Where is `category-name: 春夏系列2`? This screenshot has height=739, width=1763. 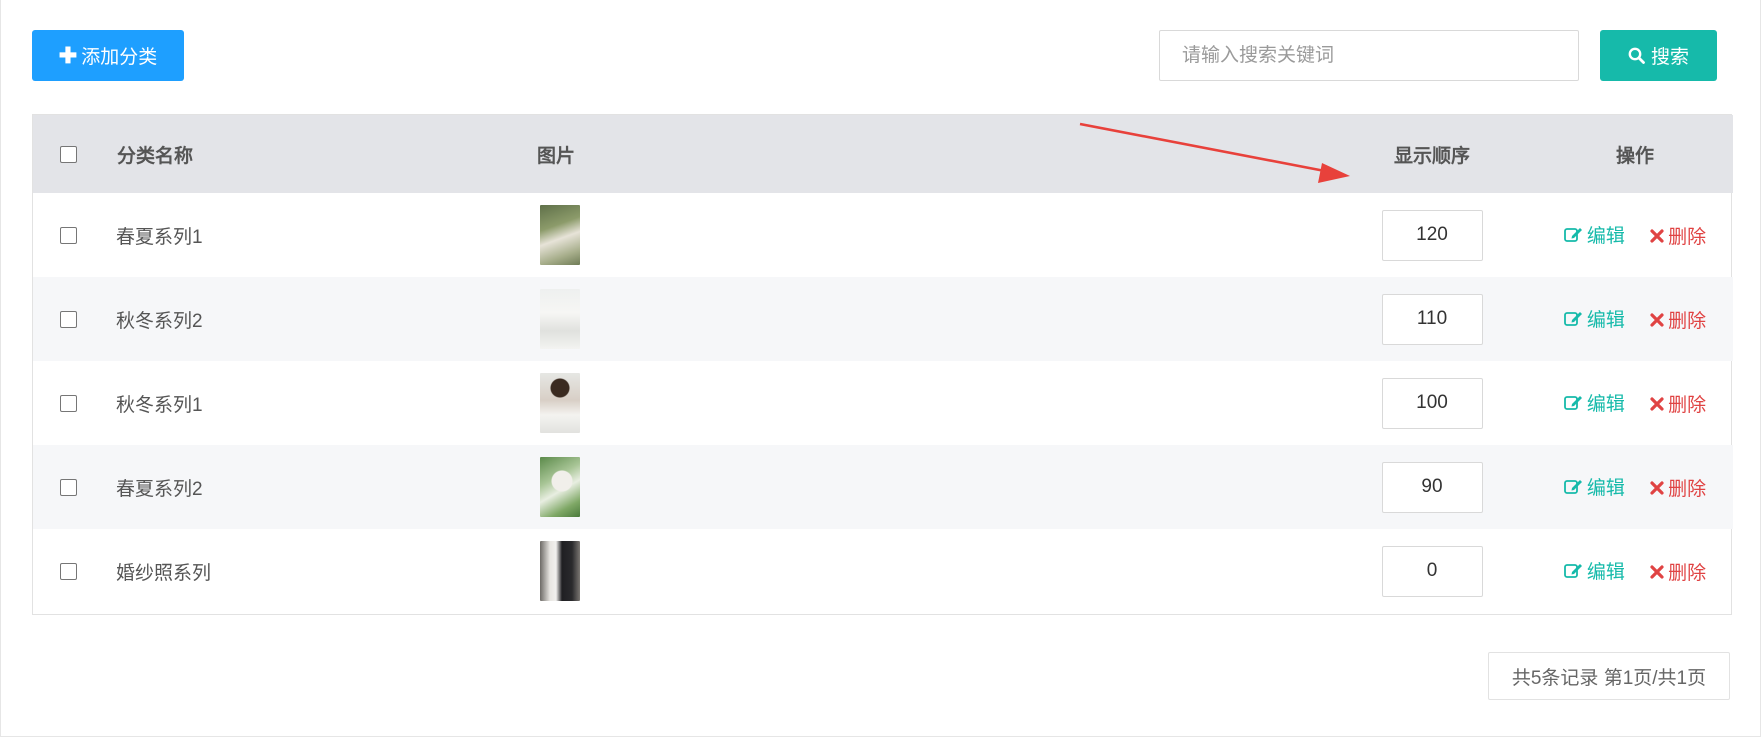
category-name: 春夏系列2 is located at coordinates (159, 489).